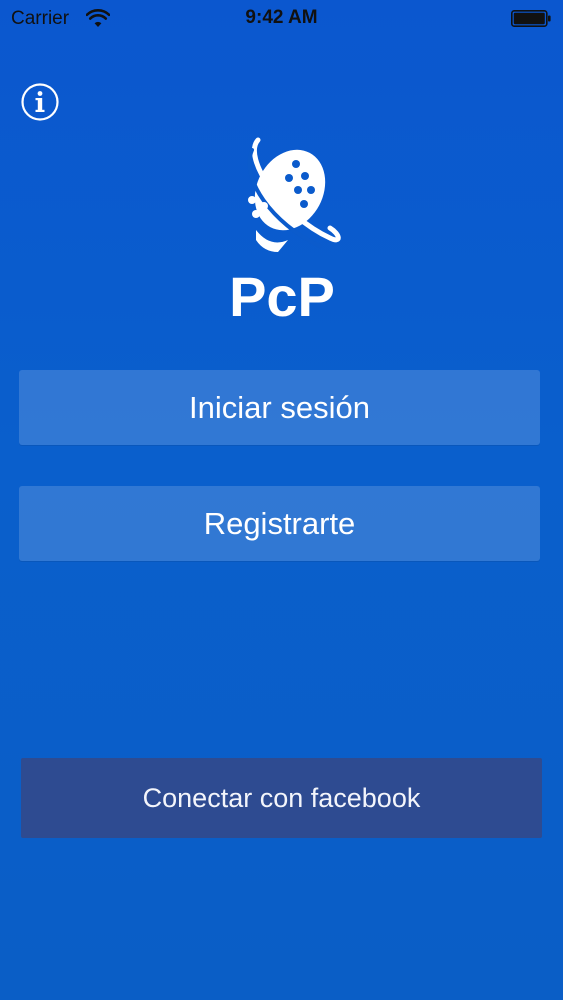 The width and height of the screenshot is (563, 1000). What do you see at coordinates (40, 102) in the screenshot?
I see `info-icon` at bounding box center [40, 102].